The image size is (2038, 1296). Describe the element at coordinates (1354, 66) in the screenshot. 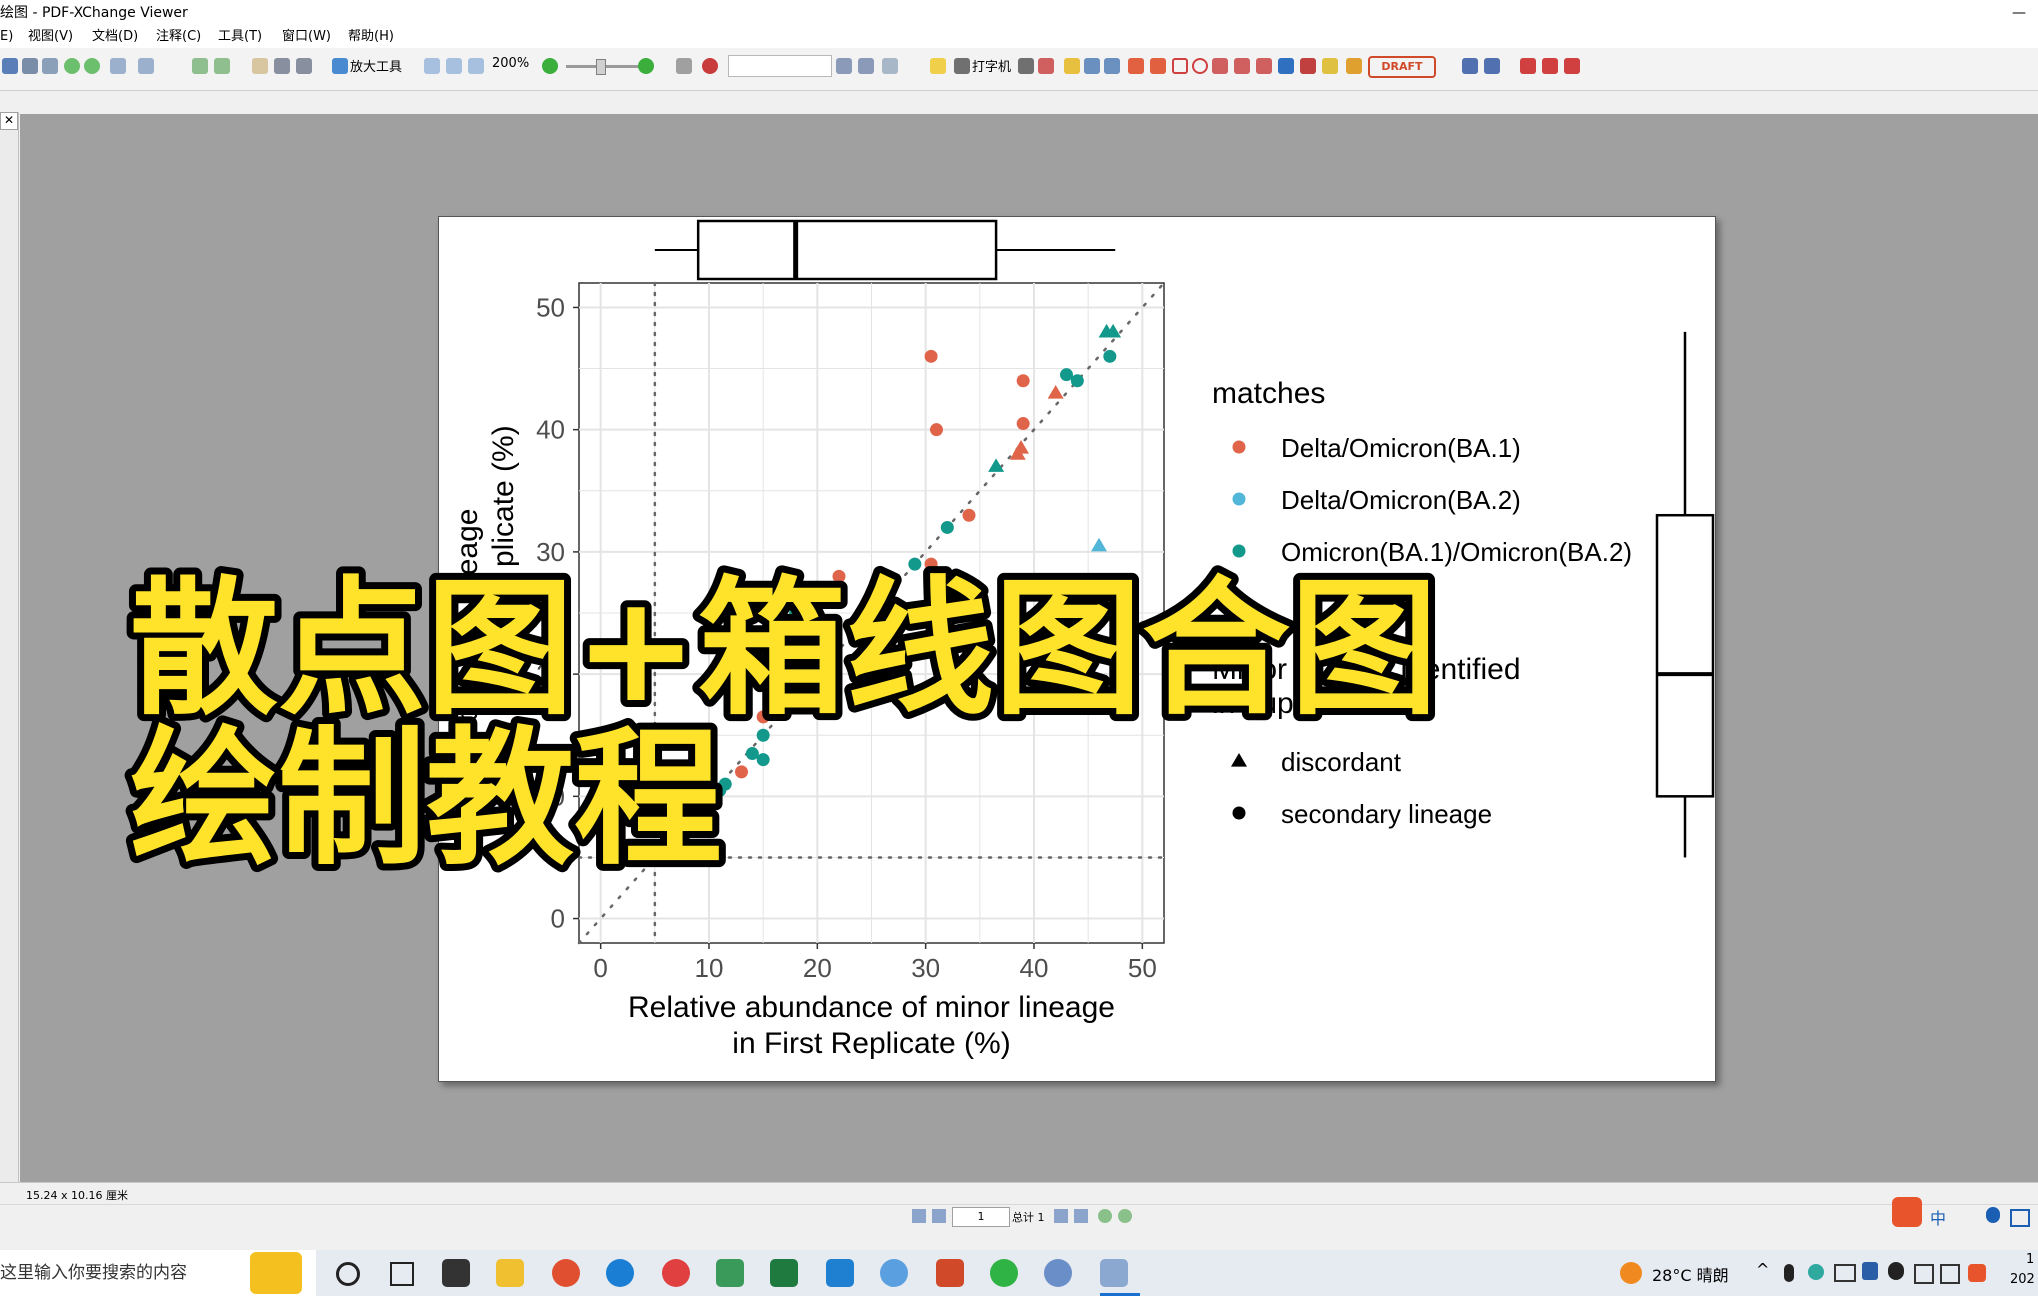

I see `highlighter-icon` at that location.